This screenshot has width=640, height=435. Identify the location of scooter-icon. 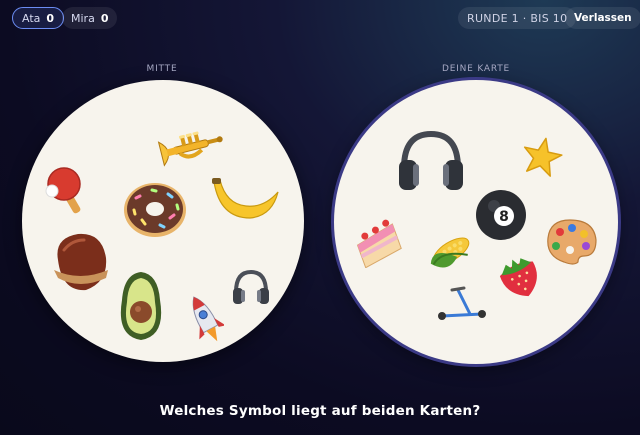
(462, 304).